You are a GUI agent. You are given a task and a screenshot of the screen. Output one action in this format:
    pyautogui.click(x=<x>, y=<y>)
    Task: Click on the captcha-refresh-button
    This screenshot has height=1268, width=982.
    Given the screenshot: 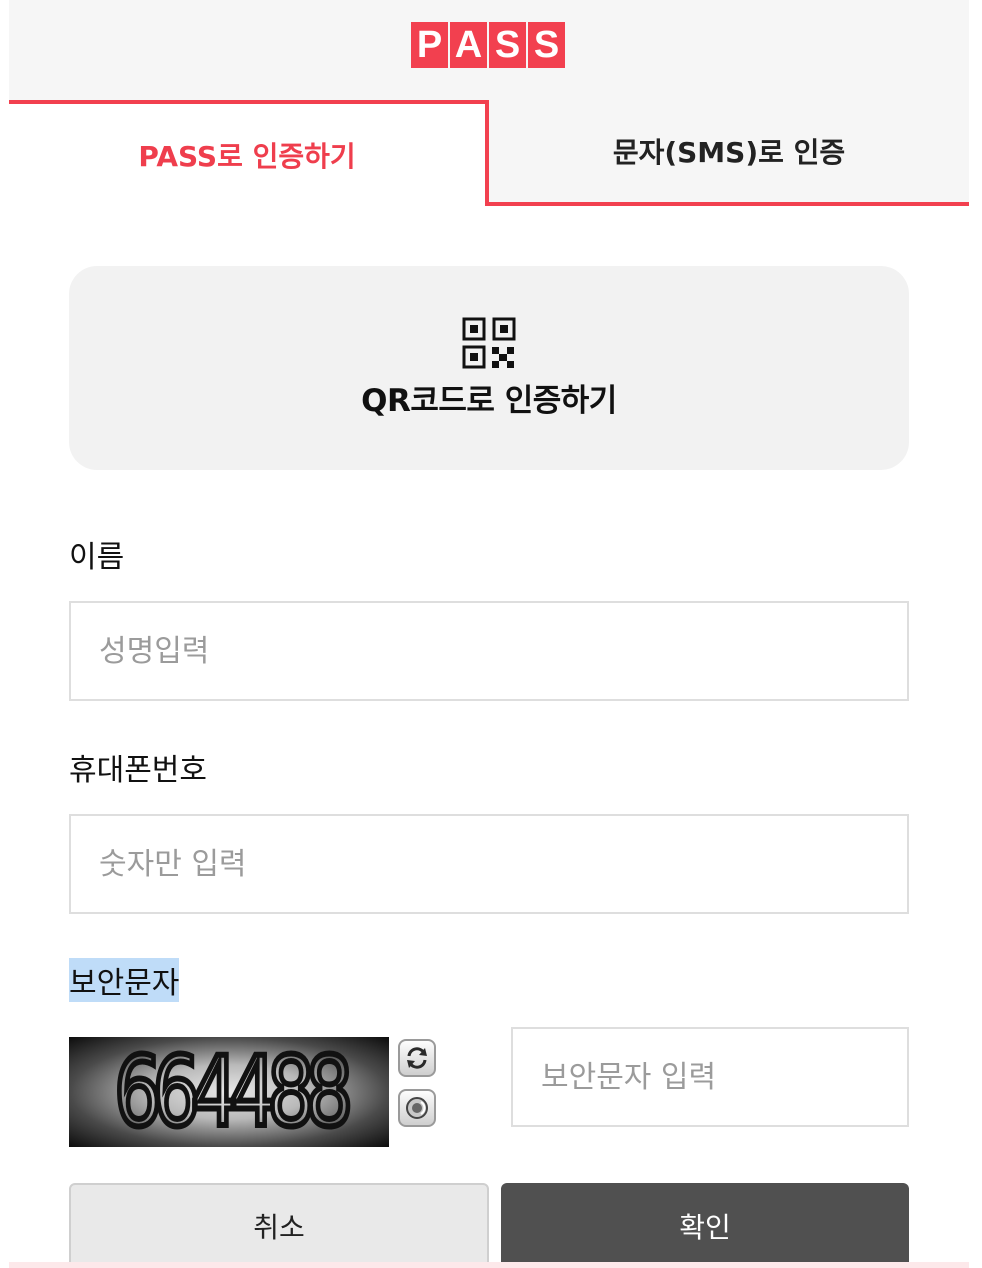 What is the action you would take?
    pyautogui.click(x=417, y=1058)
    